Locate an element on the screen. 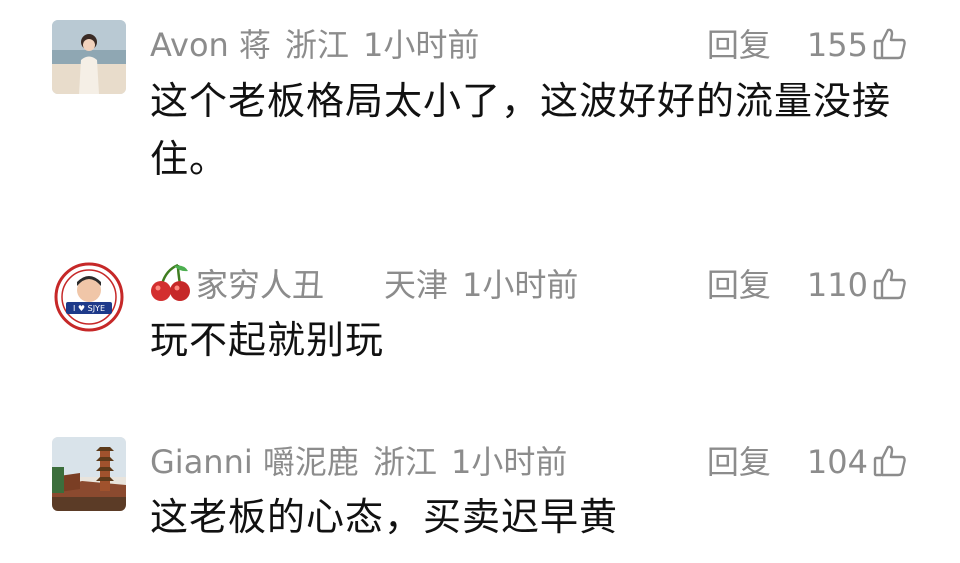  svg-text: I ♥ SJYE is located at coordinates (89, 308).